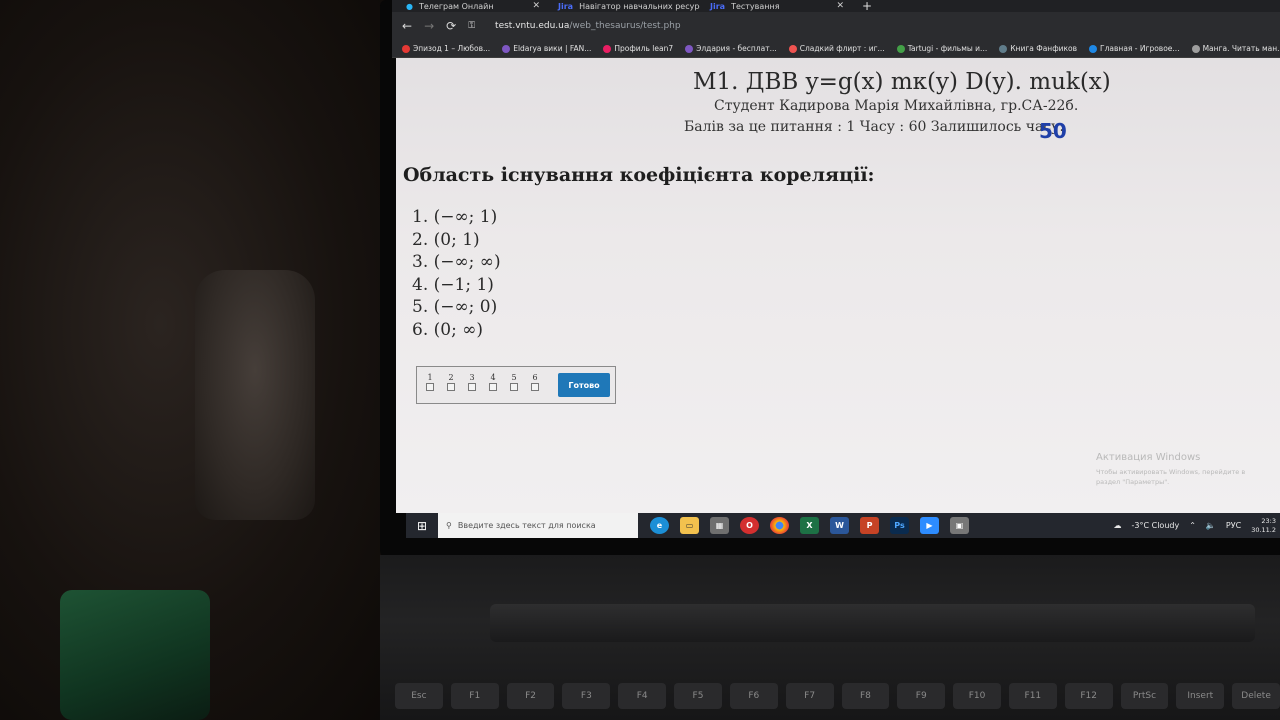 This screenshot has width=1280, height=720. I want to click on checkbox-option-2: 2, so click(451, 382).